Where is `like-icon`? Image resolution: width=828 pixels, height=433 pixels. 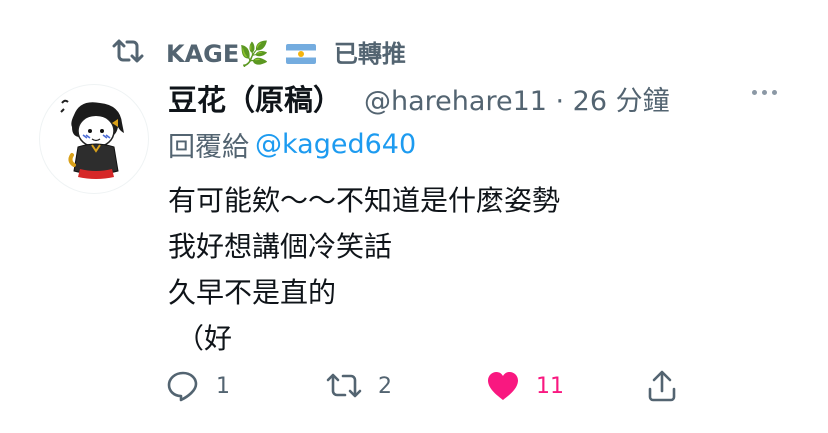 like-icon is located at coordinates (503, 386).